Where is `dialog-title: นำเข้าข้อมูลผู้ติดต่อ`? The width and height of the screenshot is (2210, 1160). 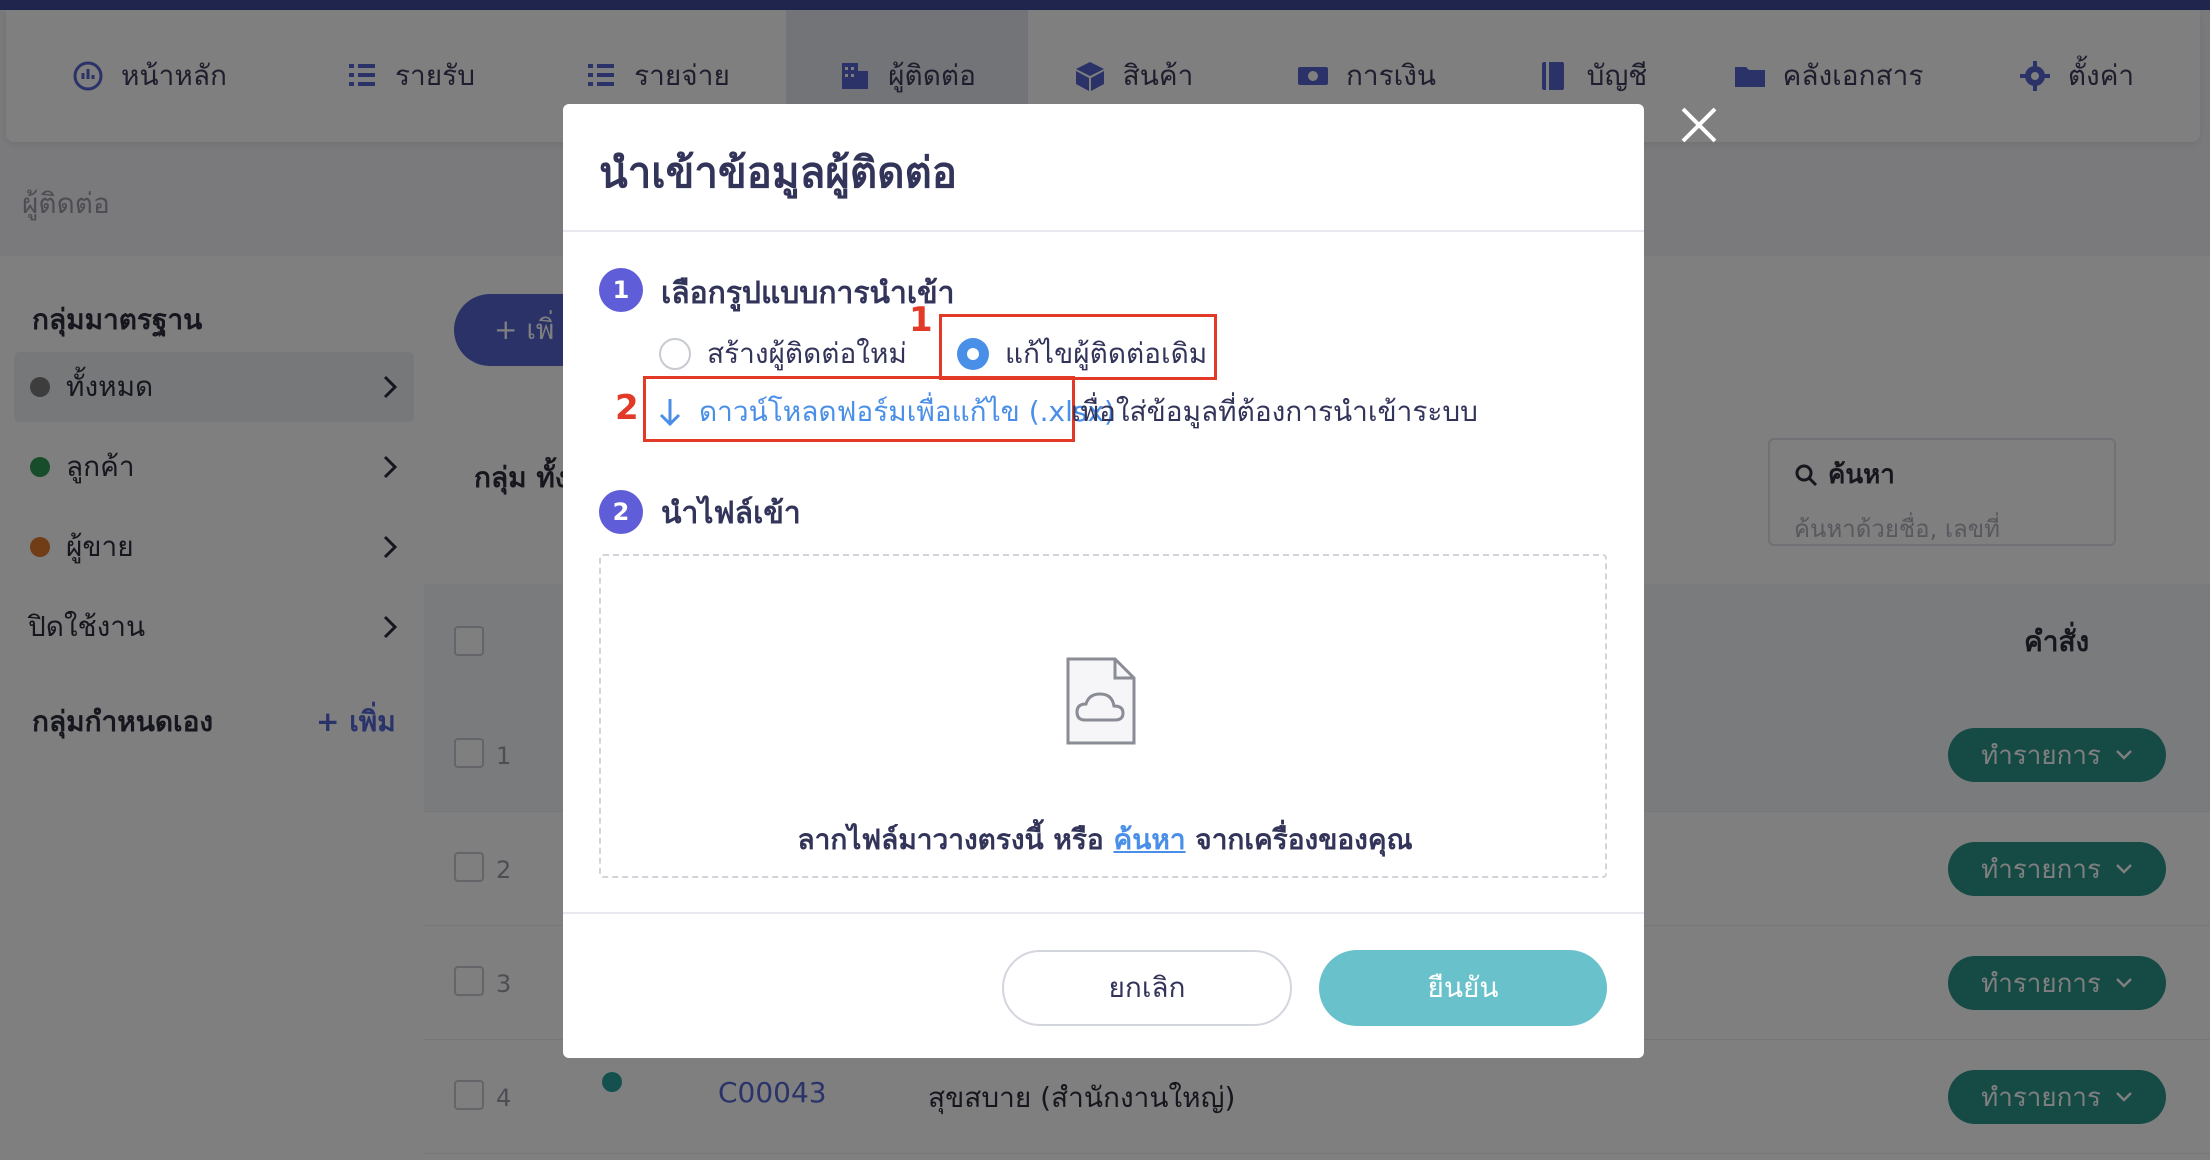
dialog-title: นำเข้าข้อมูลผู้ติดต่อ is located at coordinates (778, 172).